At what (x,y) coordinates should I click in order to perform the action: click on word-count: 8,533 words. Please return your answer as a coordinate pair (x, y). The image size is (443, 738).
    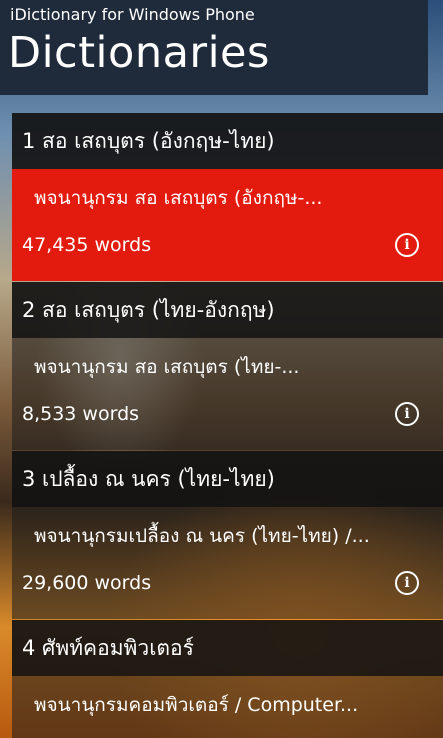
    Looking at the image, I should click on (81, 414).